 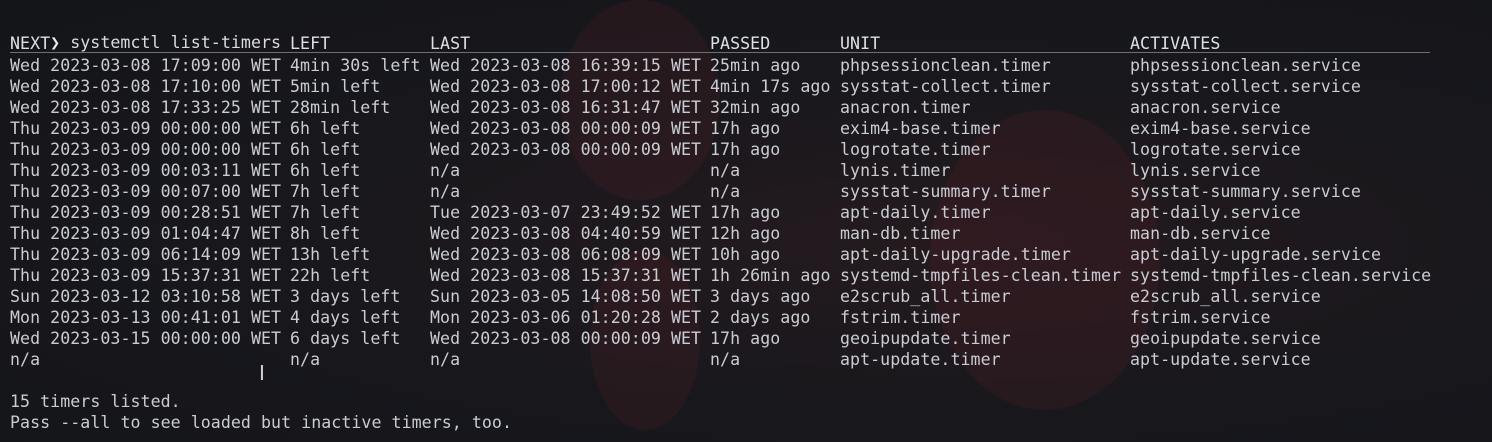 I want to click on cell-last: Mon 2023-03-06 01:20:28 WET, so click(x=566, y=317).